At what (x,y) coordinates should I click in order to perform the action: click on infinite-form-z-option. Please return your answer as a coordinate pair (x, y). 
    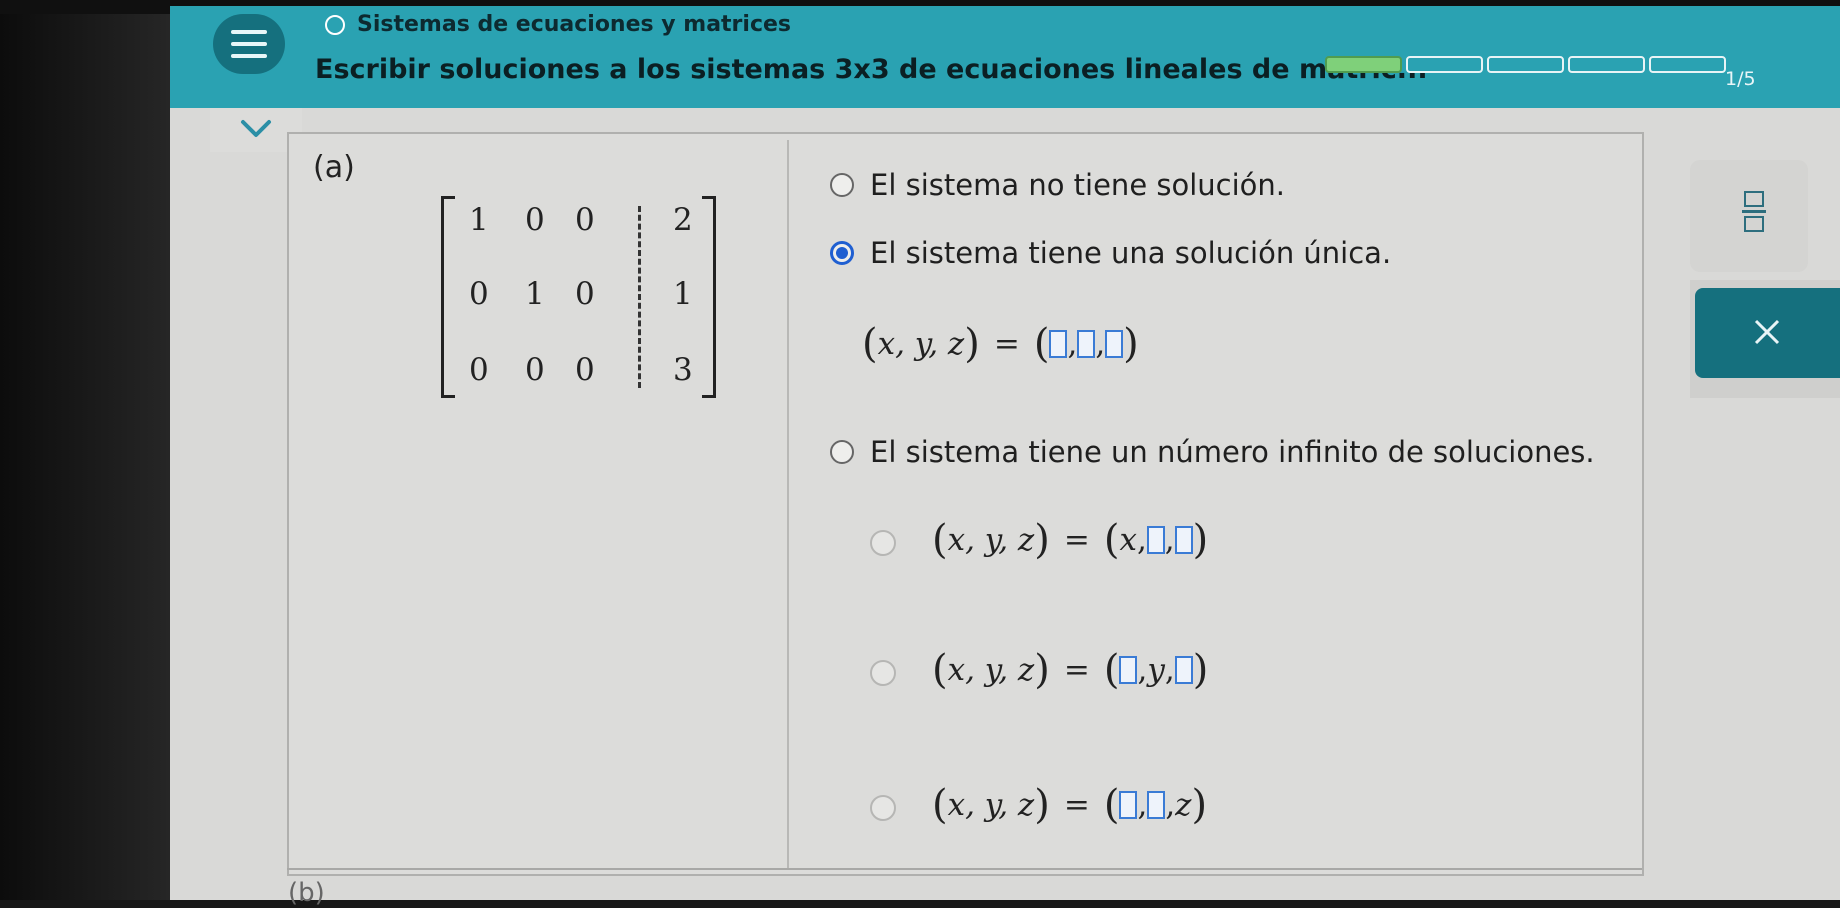
    Looking at the image, I should click on (883, 808).